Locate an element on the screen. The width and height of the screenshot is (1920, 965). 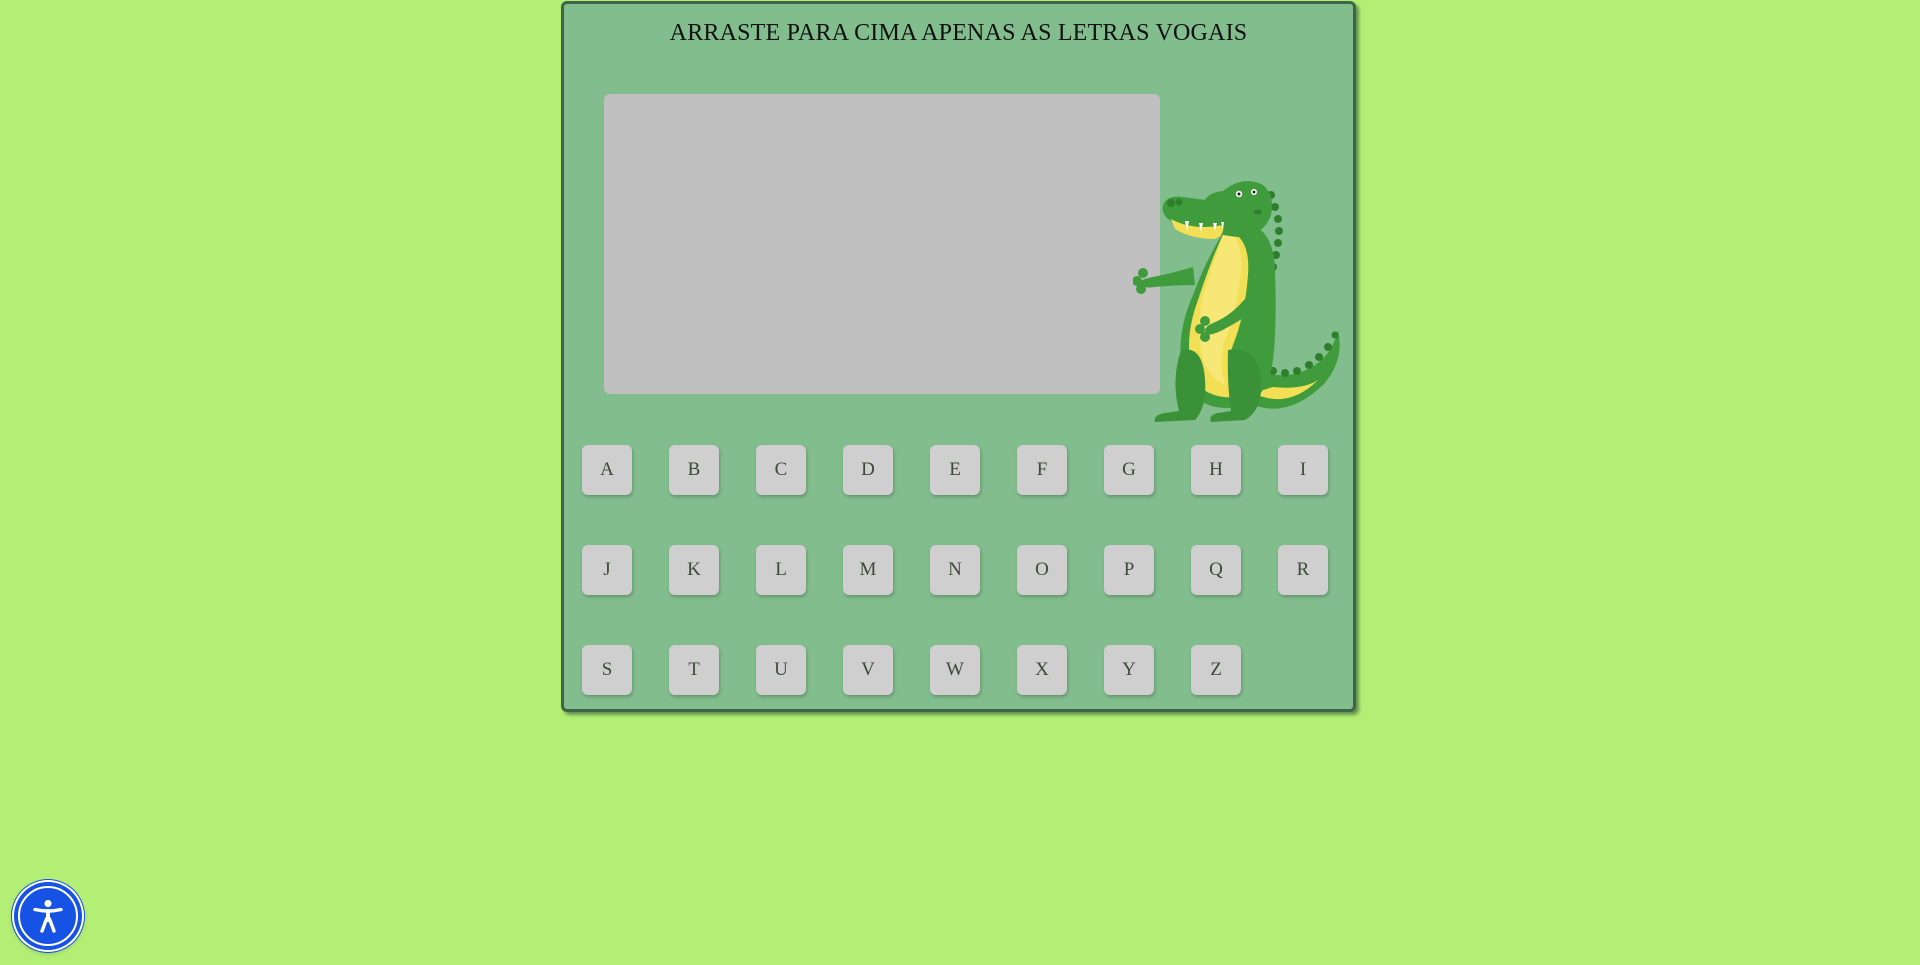
letter-tile-g: G is located at coordinates (1129, 470).